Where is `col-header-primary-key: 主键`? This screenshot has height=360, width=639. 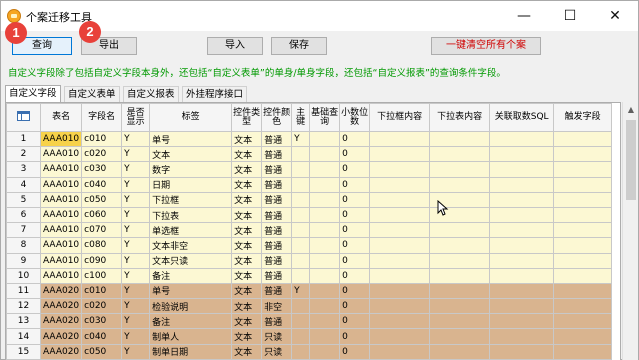 col-header-primary-key: 主键 is located at coordinates (301, 117).